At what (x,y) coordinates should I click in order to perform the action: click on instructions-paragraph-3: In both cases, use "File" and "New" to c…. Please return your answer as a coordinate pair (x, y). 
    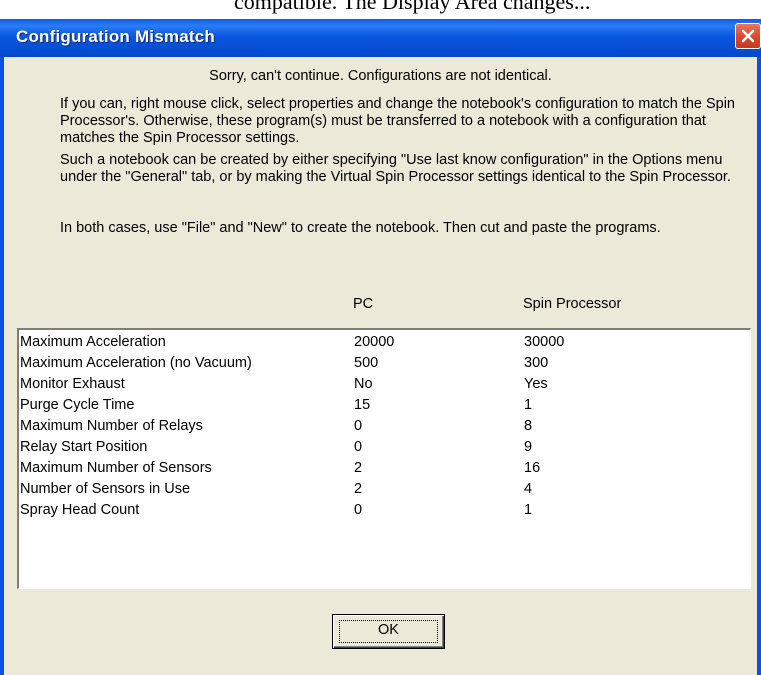
    Looking at the image, I should click on (360, 228).